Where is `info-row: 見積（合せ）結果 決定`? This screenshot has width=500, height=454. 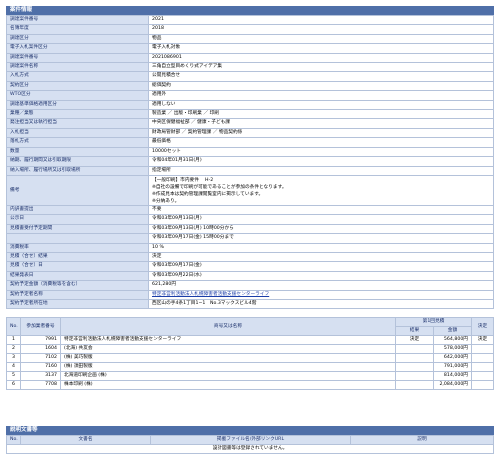 info-row: 見積（合せ）結果 決定 is located at coordinates (250, 257).